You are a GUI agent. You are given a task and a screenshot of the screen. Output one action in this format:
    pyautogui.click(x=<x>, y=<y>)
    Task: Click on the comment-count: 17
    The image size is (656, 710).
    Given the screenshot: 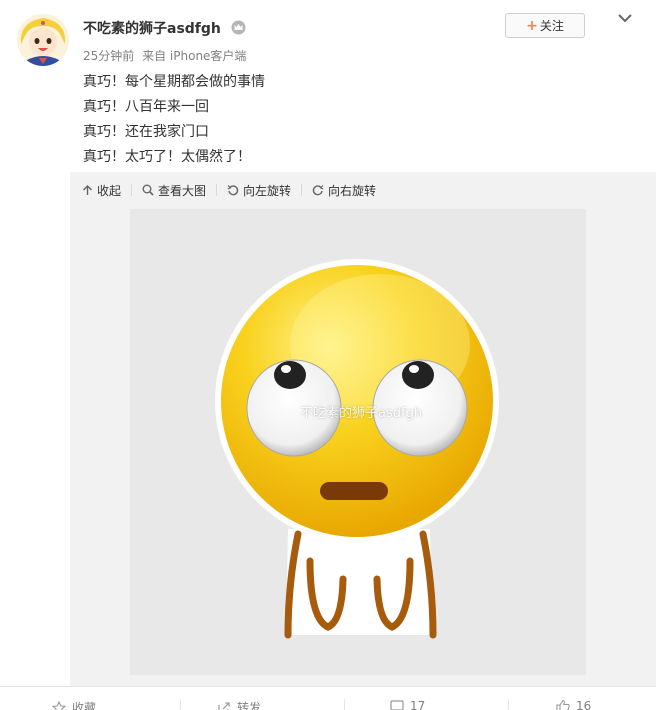 What is the action you would take?
    pyautogui.click(x=418, y=704)
    